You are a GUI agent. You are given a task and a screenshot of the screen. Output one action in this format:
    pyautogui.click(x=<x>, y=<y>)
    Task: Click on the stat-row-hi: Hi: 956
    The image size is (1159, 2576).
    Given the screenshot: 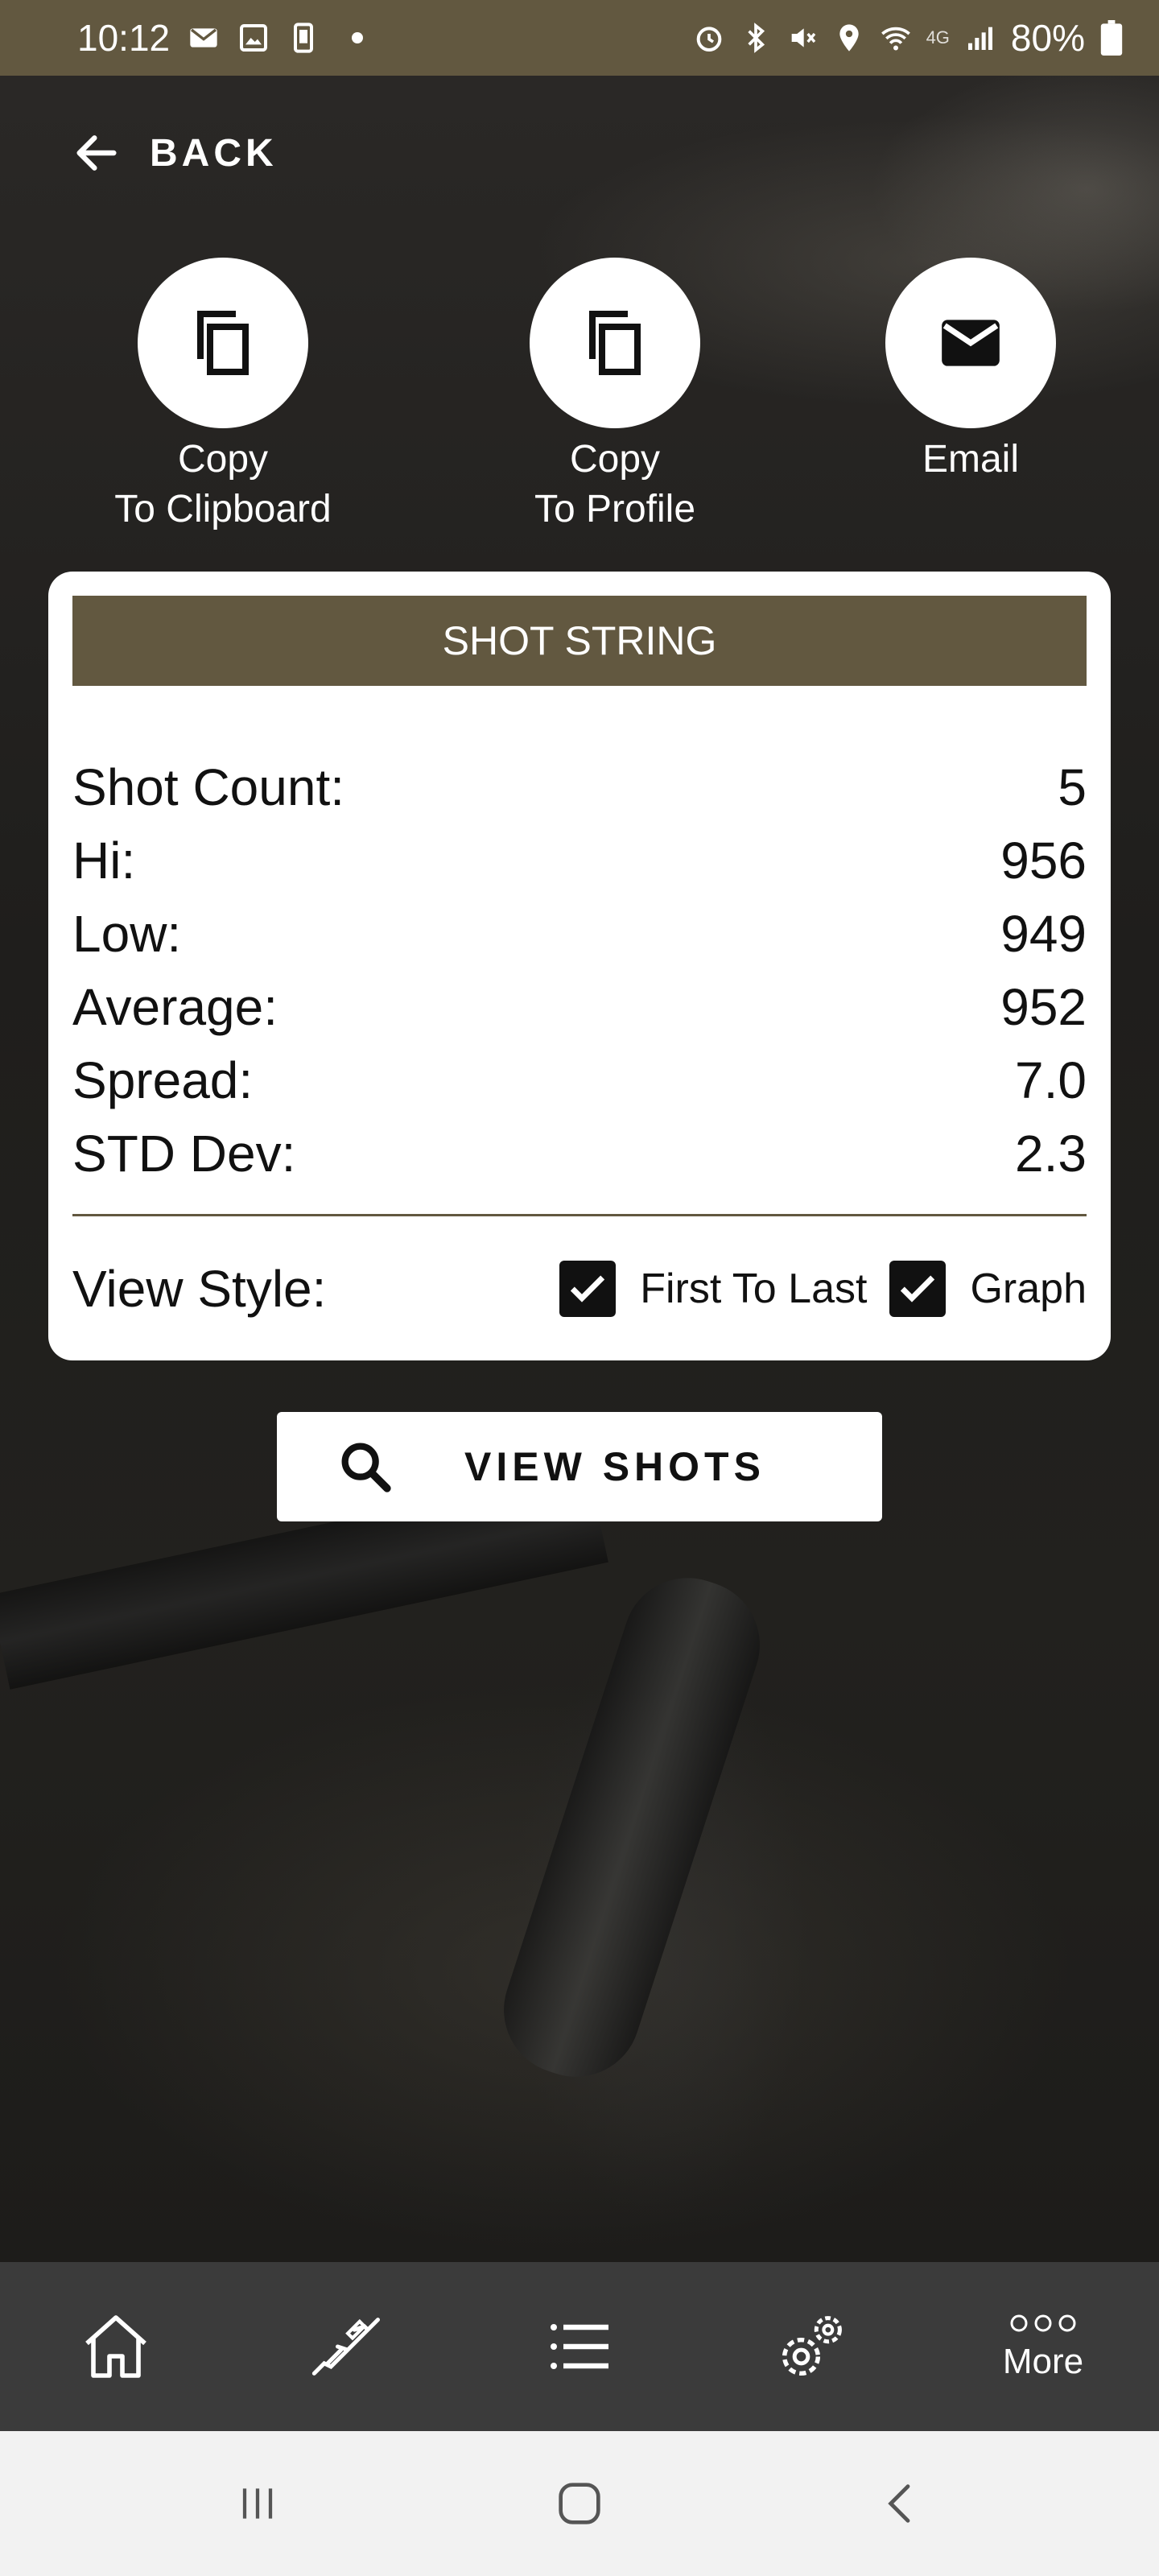 What is the action you would take?
    pyautogui.click(x=579, y=860)
    